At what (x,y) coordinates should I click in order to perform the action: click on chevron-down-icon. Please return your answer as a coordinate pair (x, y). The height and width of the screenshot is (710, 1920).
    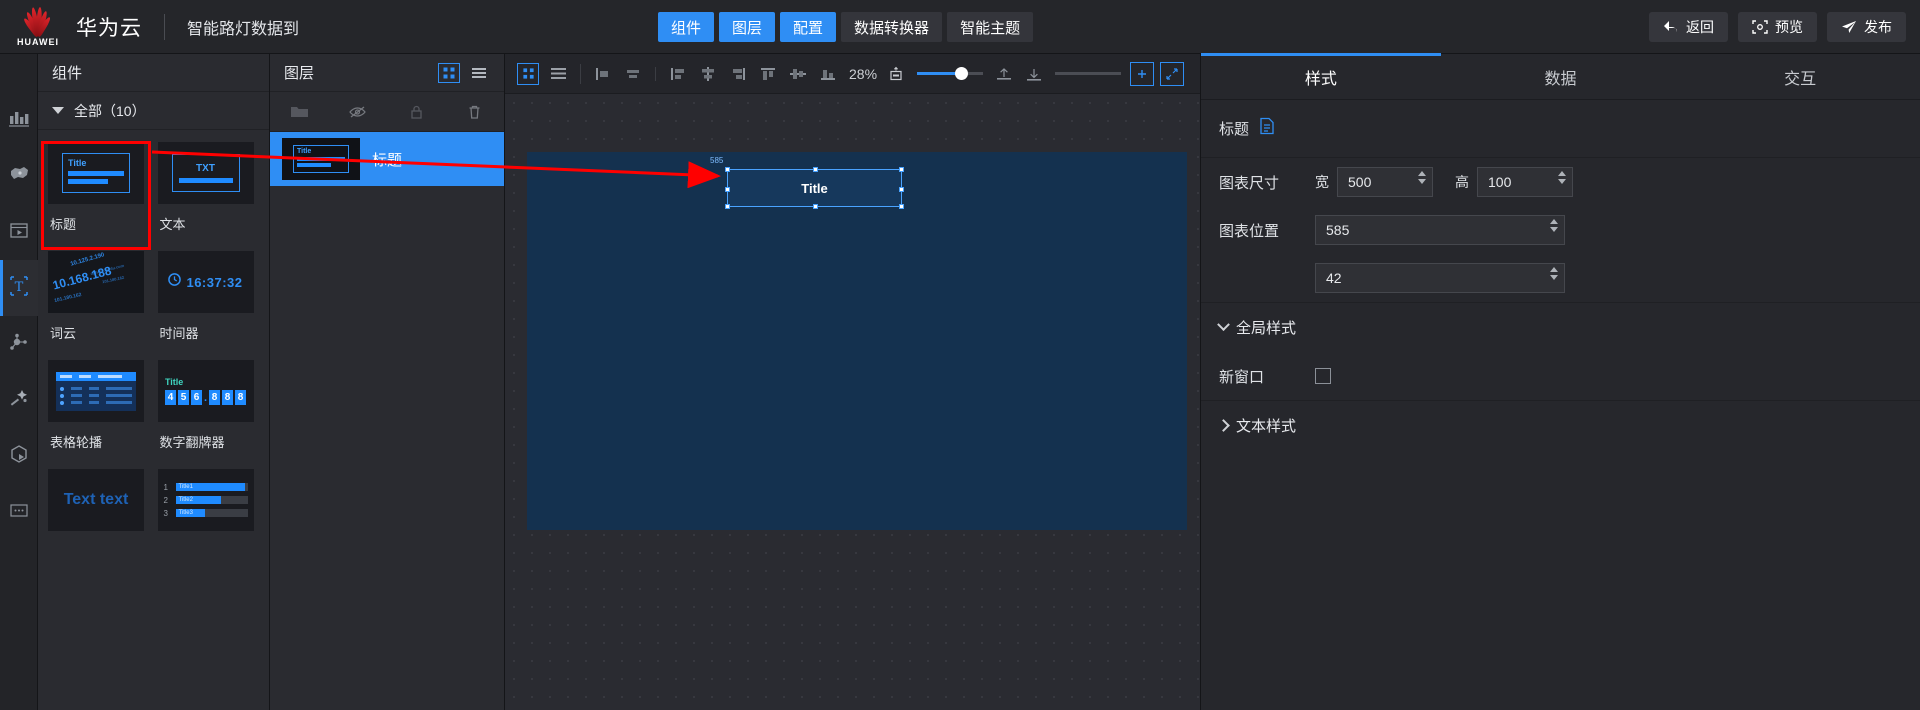
    Looking at the image, I should click on (1223, 325).